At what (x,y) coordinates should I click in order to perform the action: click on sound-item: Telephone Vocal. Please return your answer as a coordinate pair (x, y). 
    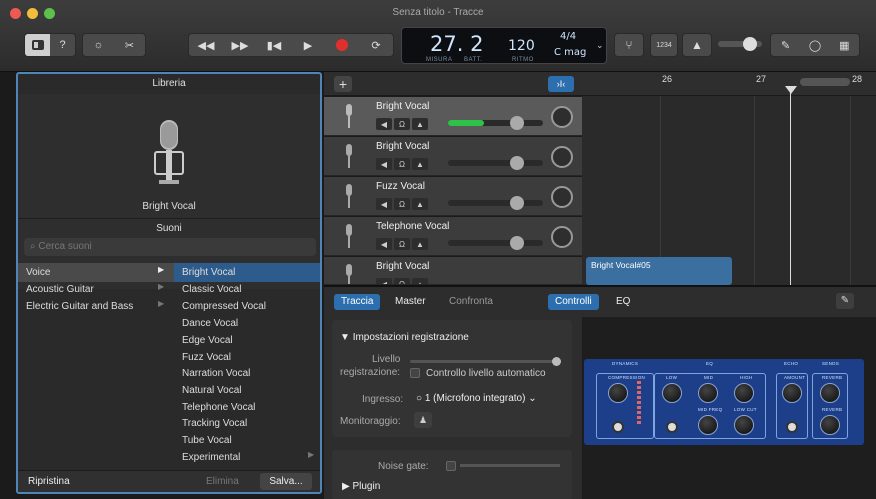
    Looking at the image, I should click on (247, 407).